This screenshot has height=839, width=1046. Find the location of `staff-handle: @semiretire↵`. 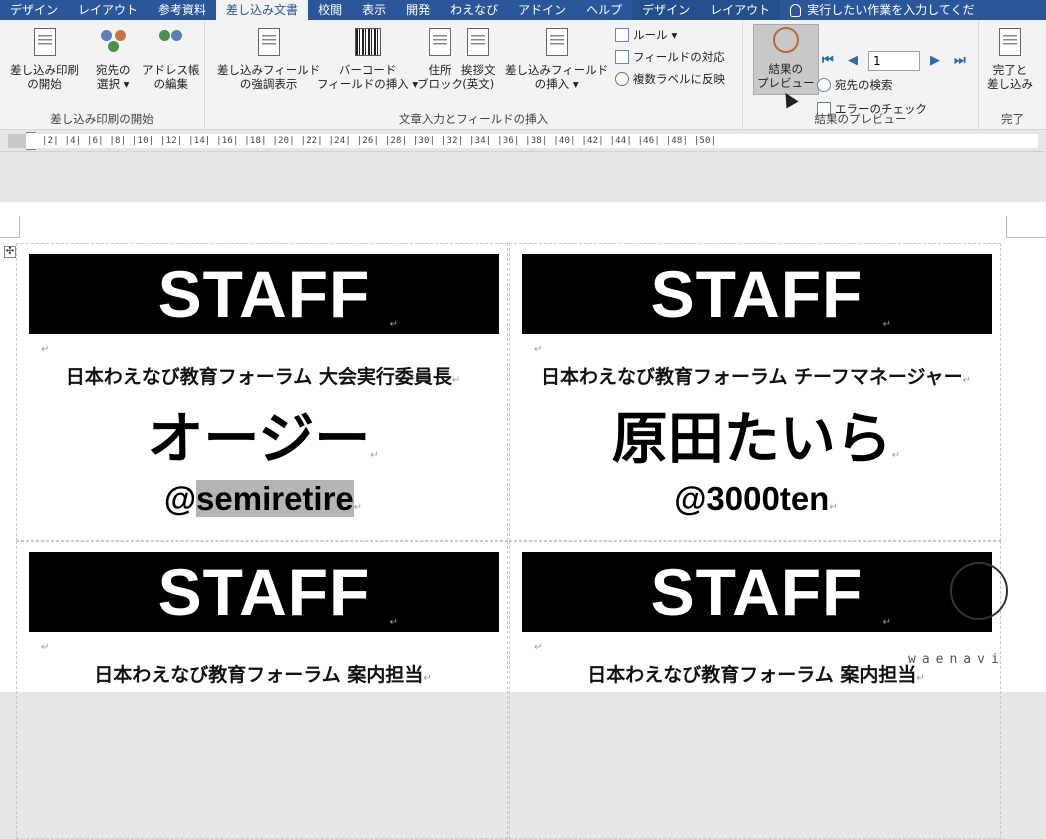

staff-handle: @semiretire↵ is located at coordinates (263, 498).